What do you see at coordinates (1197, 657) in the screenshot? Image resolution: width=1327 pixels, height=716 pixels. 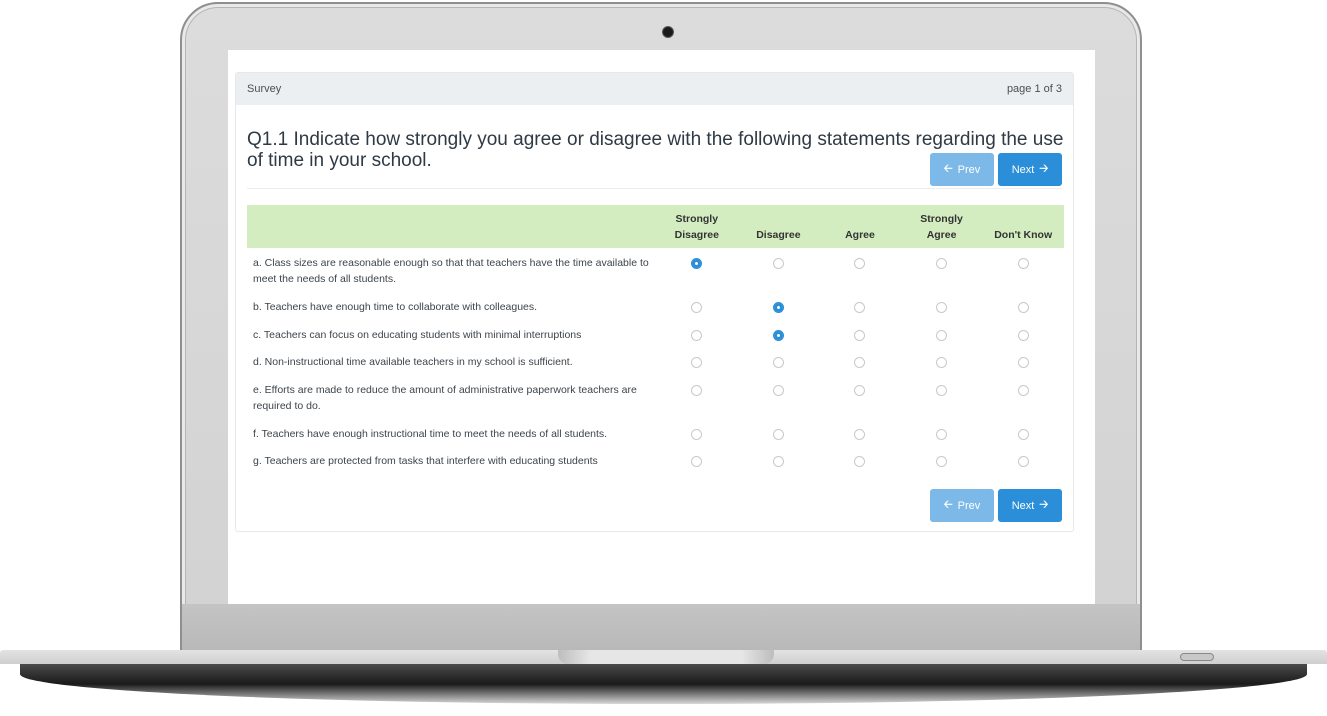 I see `laptop-port` at bounding box center [1197, 657].